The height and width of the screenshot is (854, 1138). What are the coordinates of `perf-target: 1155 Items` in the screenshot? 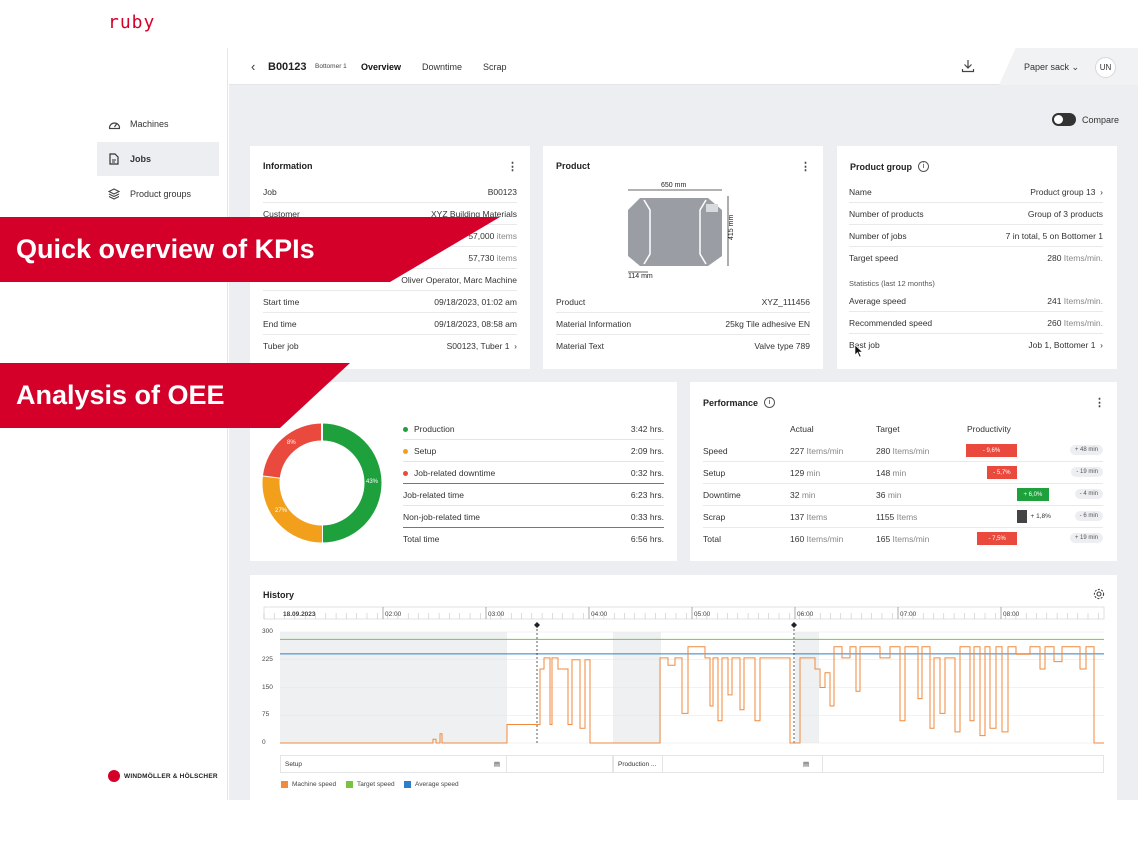 It's located at (897, 517).